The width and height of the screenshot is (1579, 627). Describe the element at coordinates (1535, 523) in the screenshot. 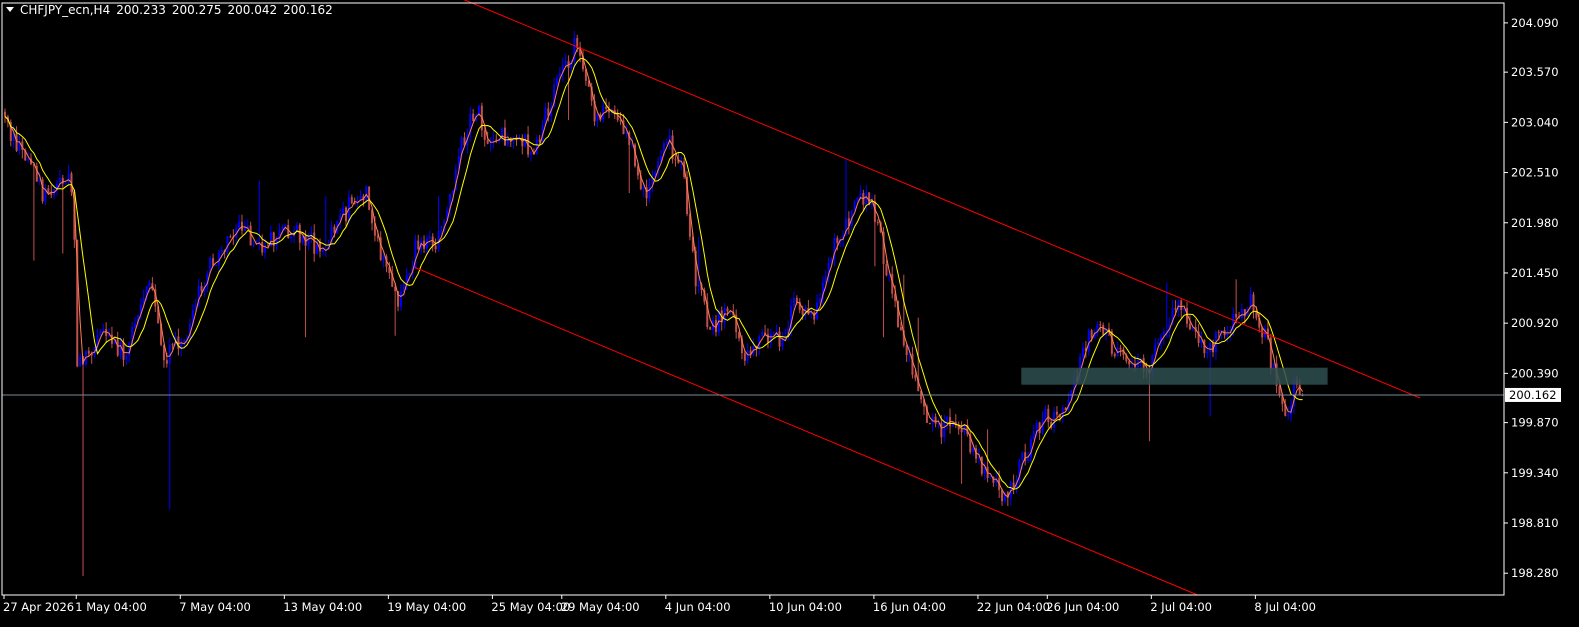

I see `y-tick-label: 198.810` at that location.